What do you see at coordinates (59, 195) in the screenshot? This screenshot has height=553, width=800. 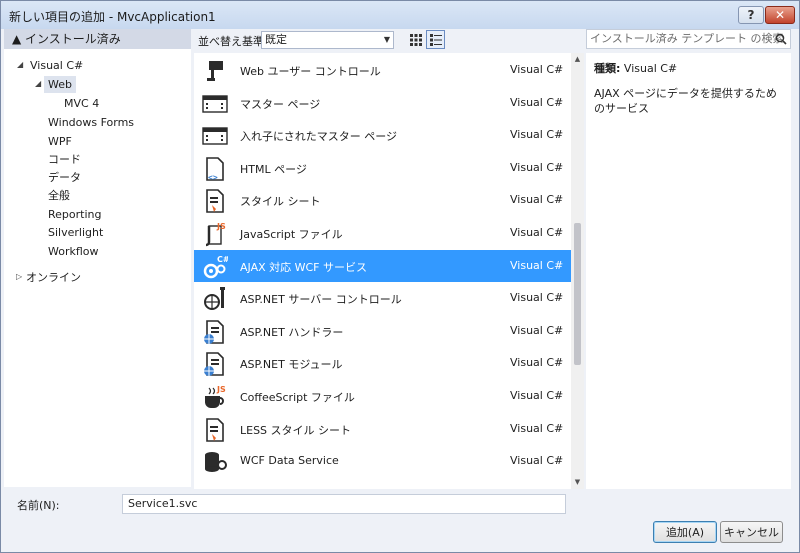 I see `tree-item: 全般` at bounding box center [59, 195].